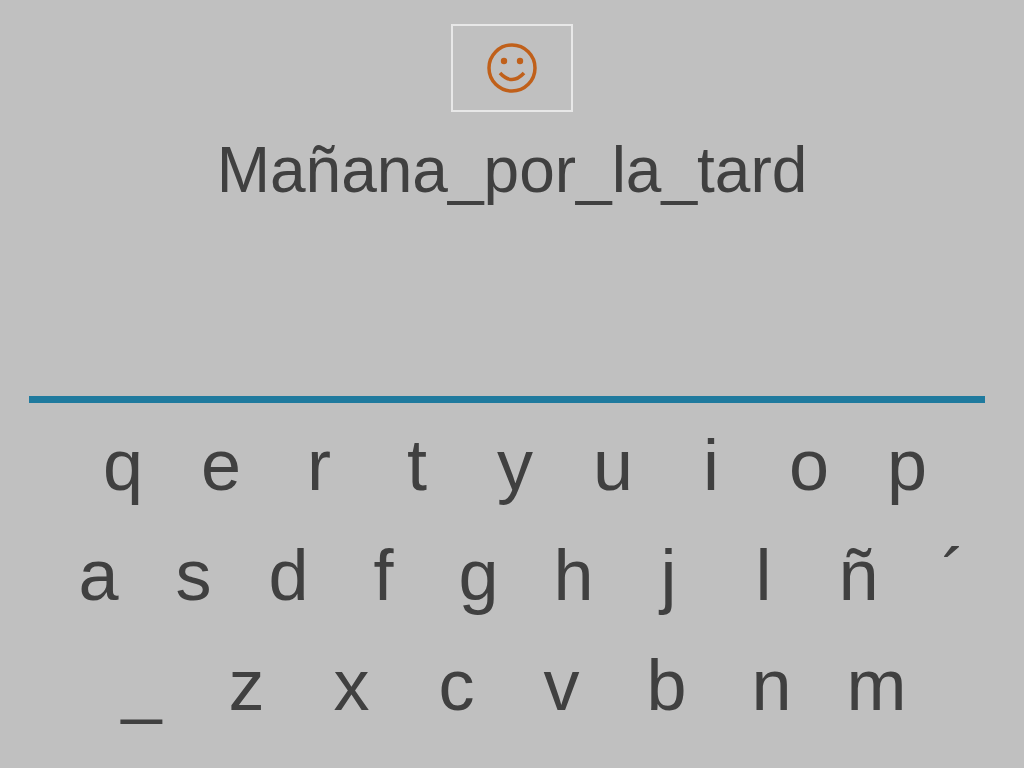 This screenshot has height=768, width=1024. Describe the element at coordinates (858, 575) in the screenshot. I see `key: ñ` at that location.